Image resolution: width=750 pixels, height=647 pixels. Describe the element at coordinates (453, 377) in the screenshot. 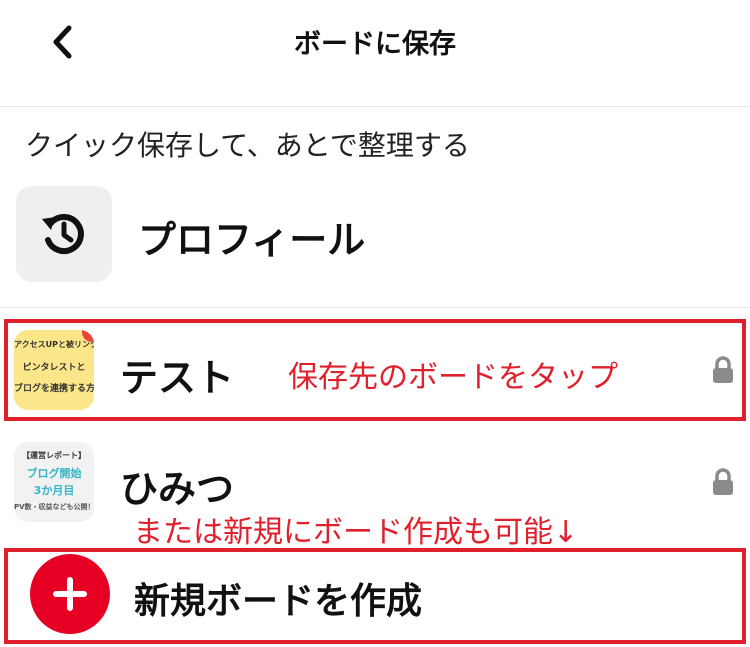

I see `annotation-tap-board: 保存先のボードをタップ` at that location.